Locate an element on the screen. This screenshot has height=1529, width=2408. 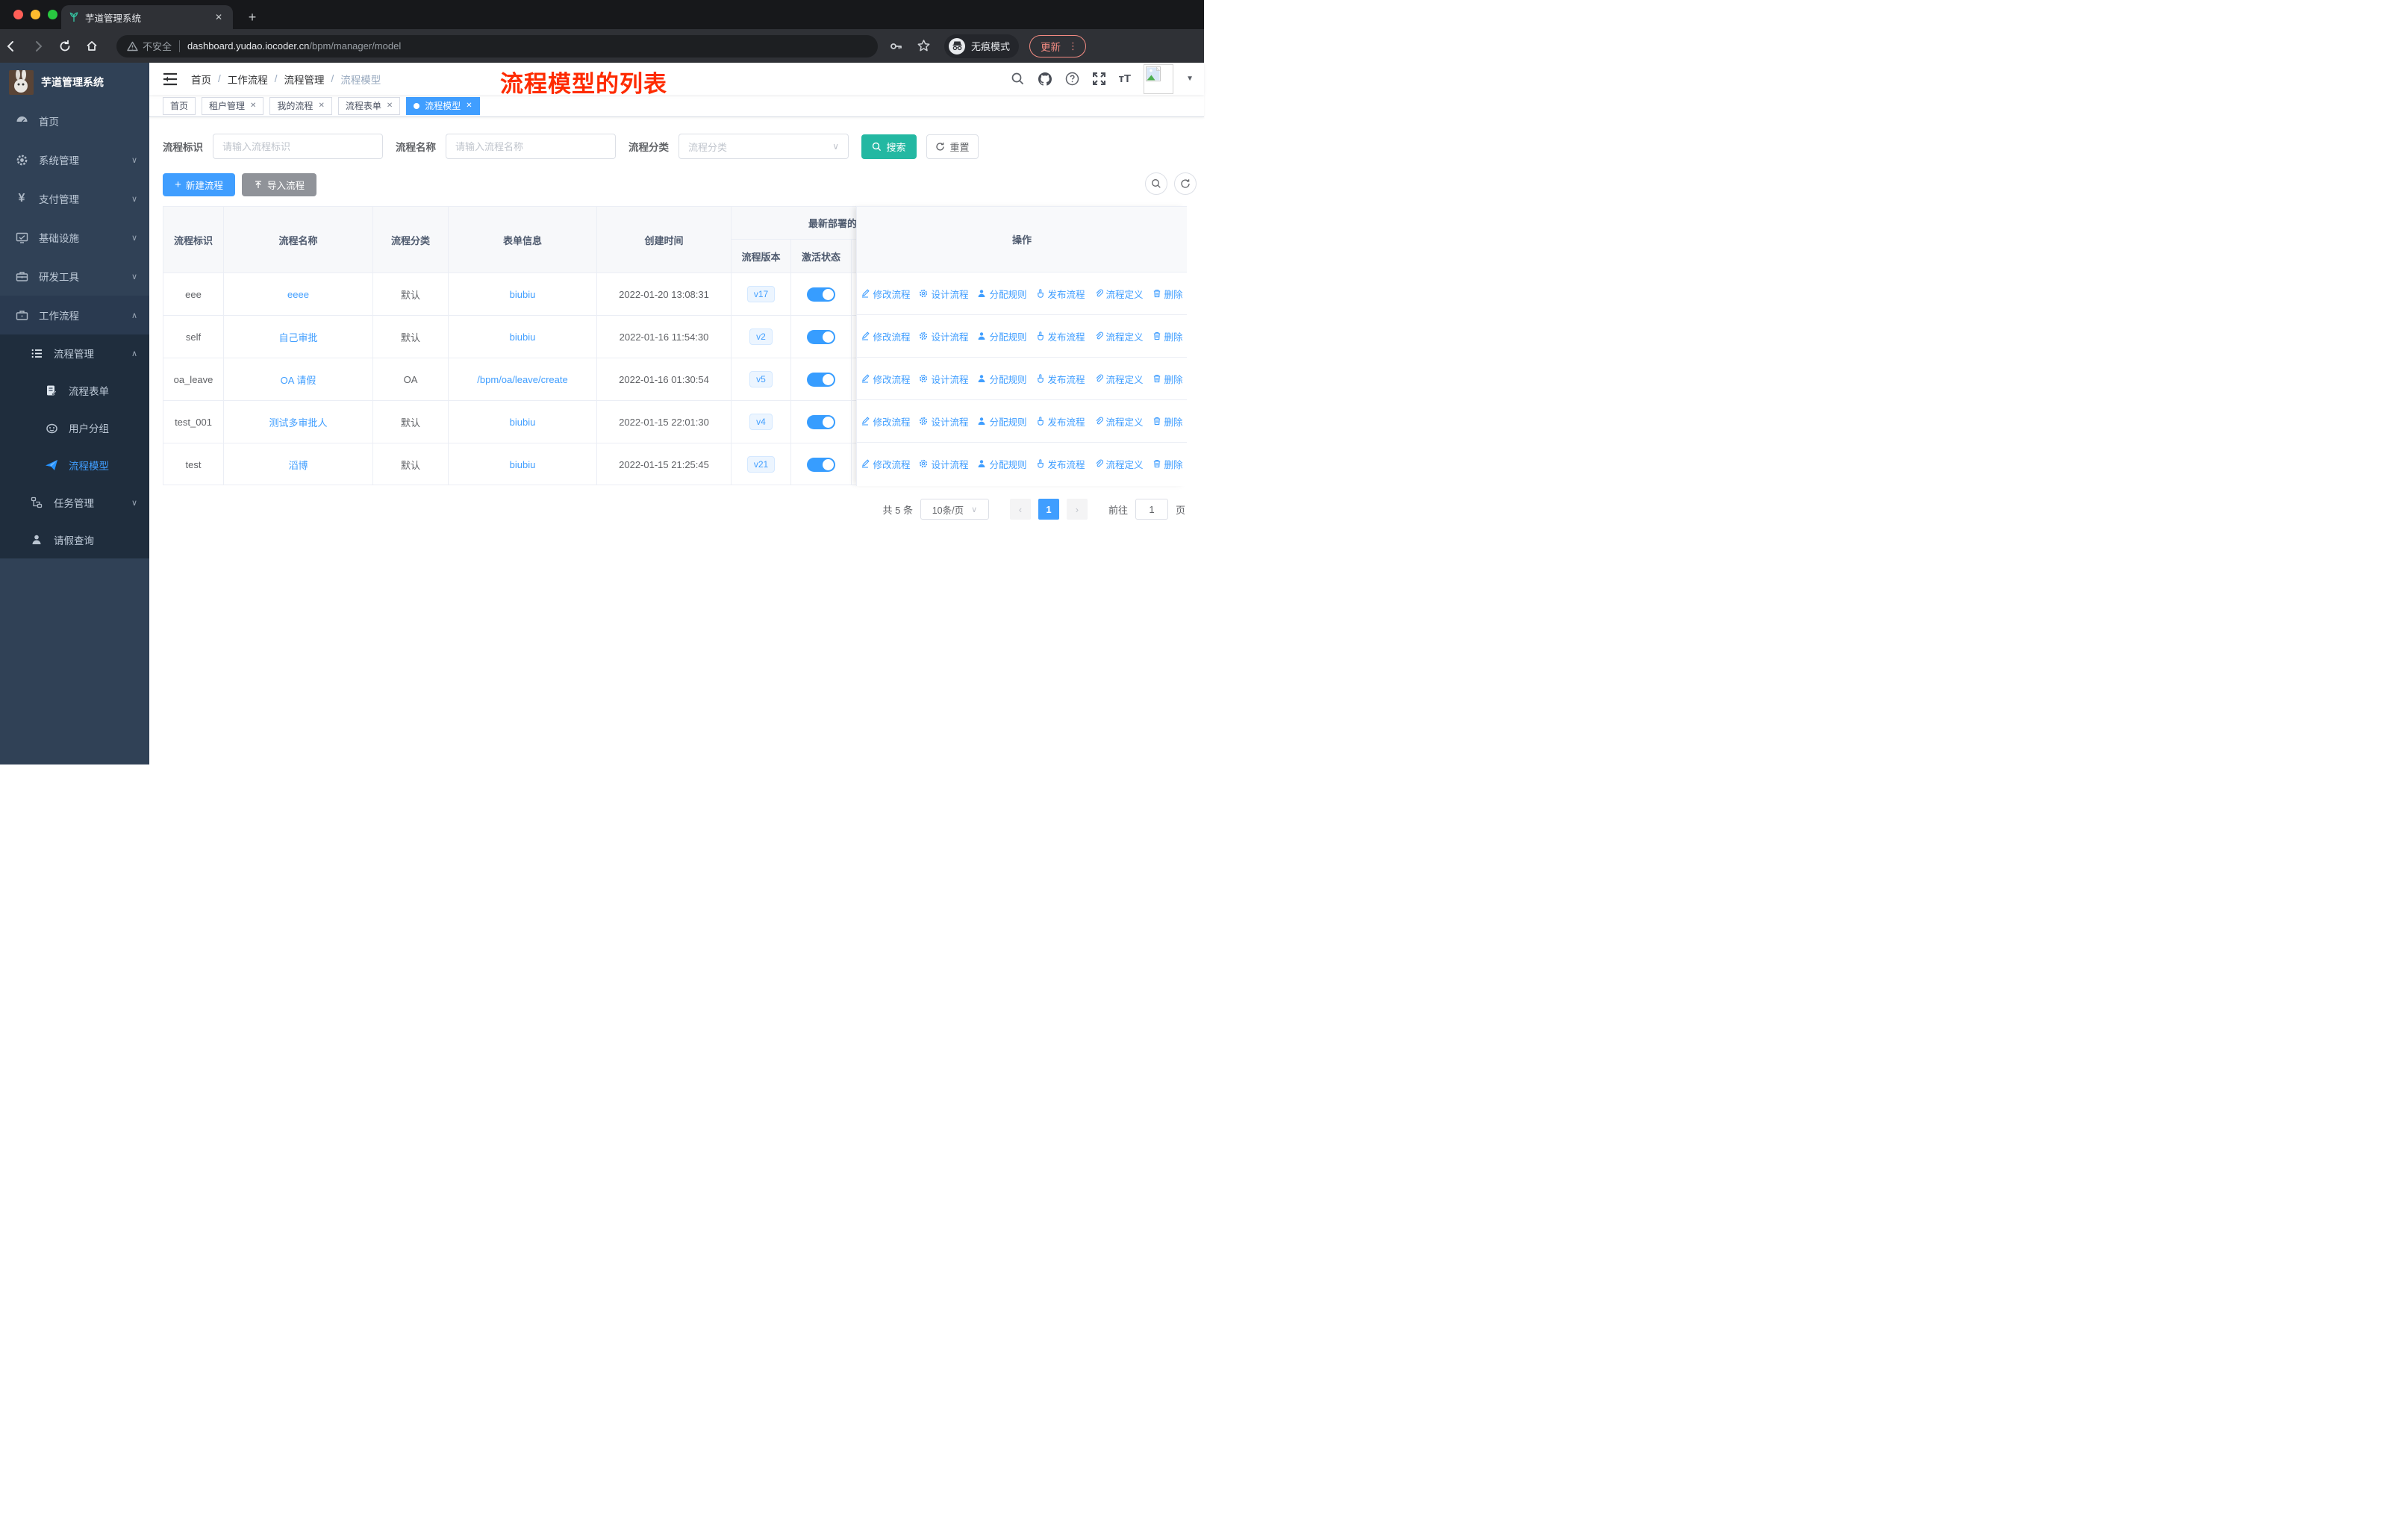
sidebar-item-leave-query: 请假查询 is located at coordinates (74, 539).